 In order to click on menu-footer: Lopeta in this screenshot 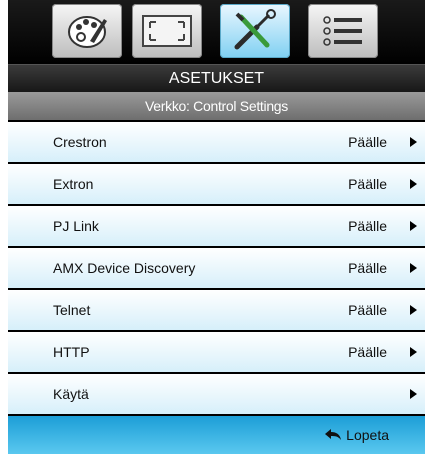, I will do `click(216, 435)`.